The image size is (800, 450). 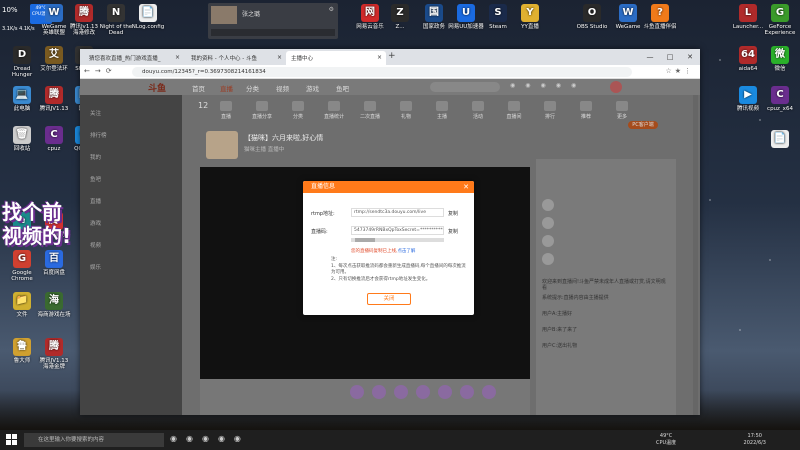 What do you see at coordinates (550, 110) in the screenshot?
I see `category-item: 排行` at bounding box center [550, 110].